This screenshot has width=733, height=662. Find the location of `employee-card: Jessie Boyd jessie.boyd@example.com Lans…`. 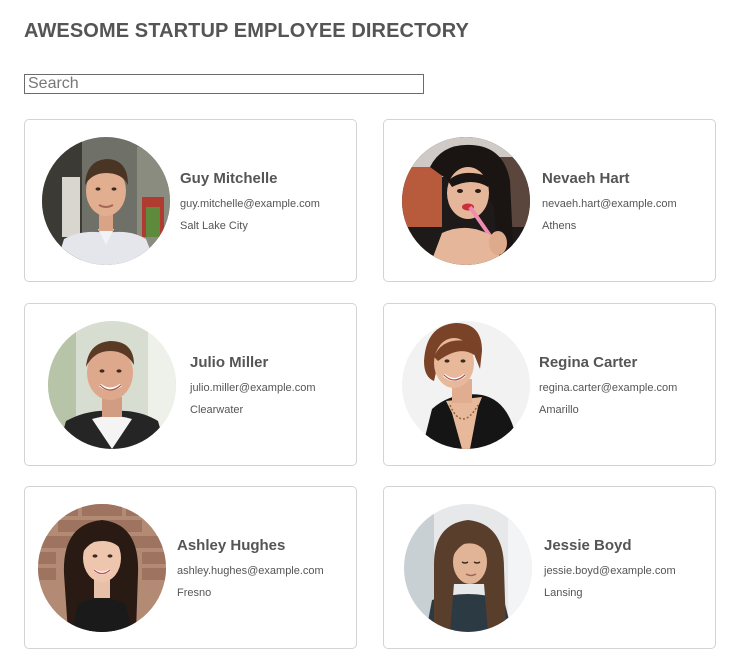

employee-card: Jessie Boyd jessie.boyd@example.com Lans… is located at coordinates (549, 567).